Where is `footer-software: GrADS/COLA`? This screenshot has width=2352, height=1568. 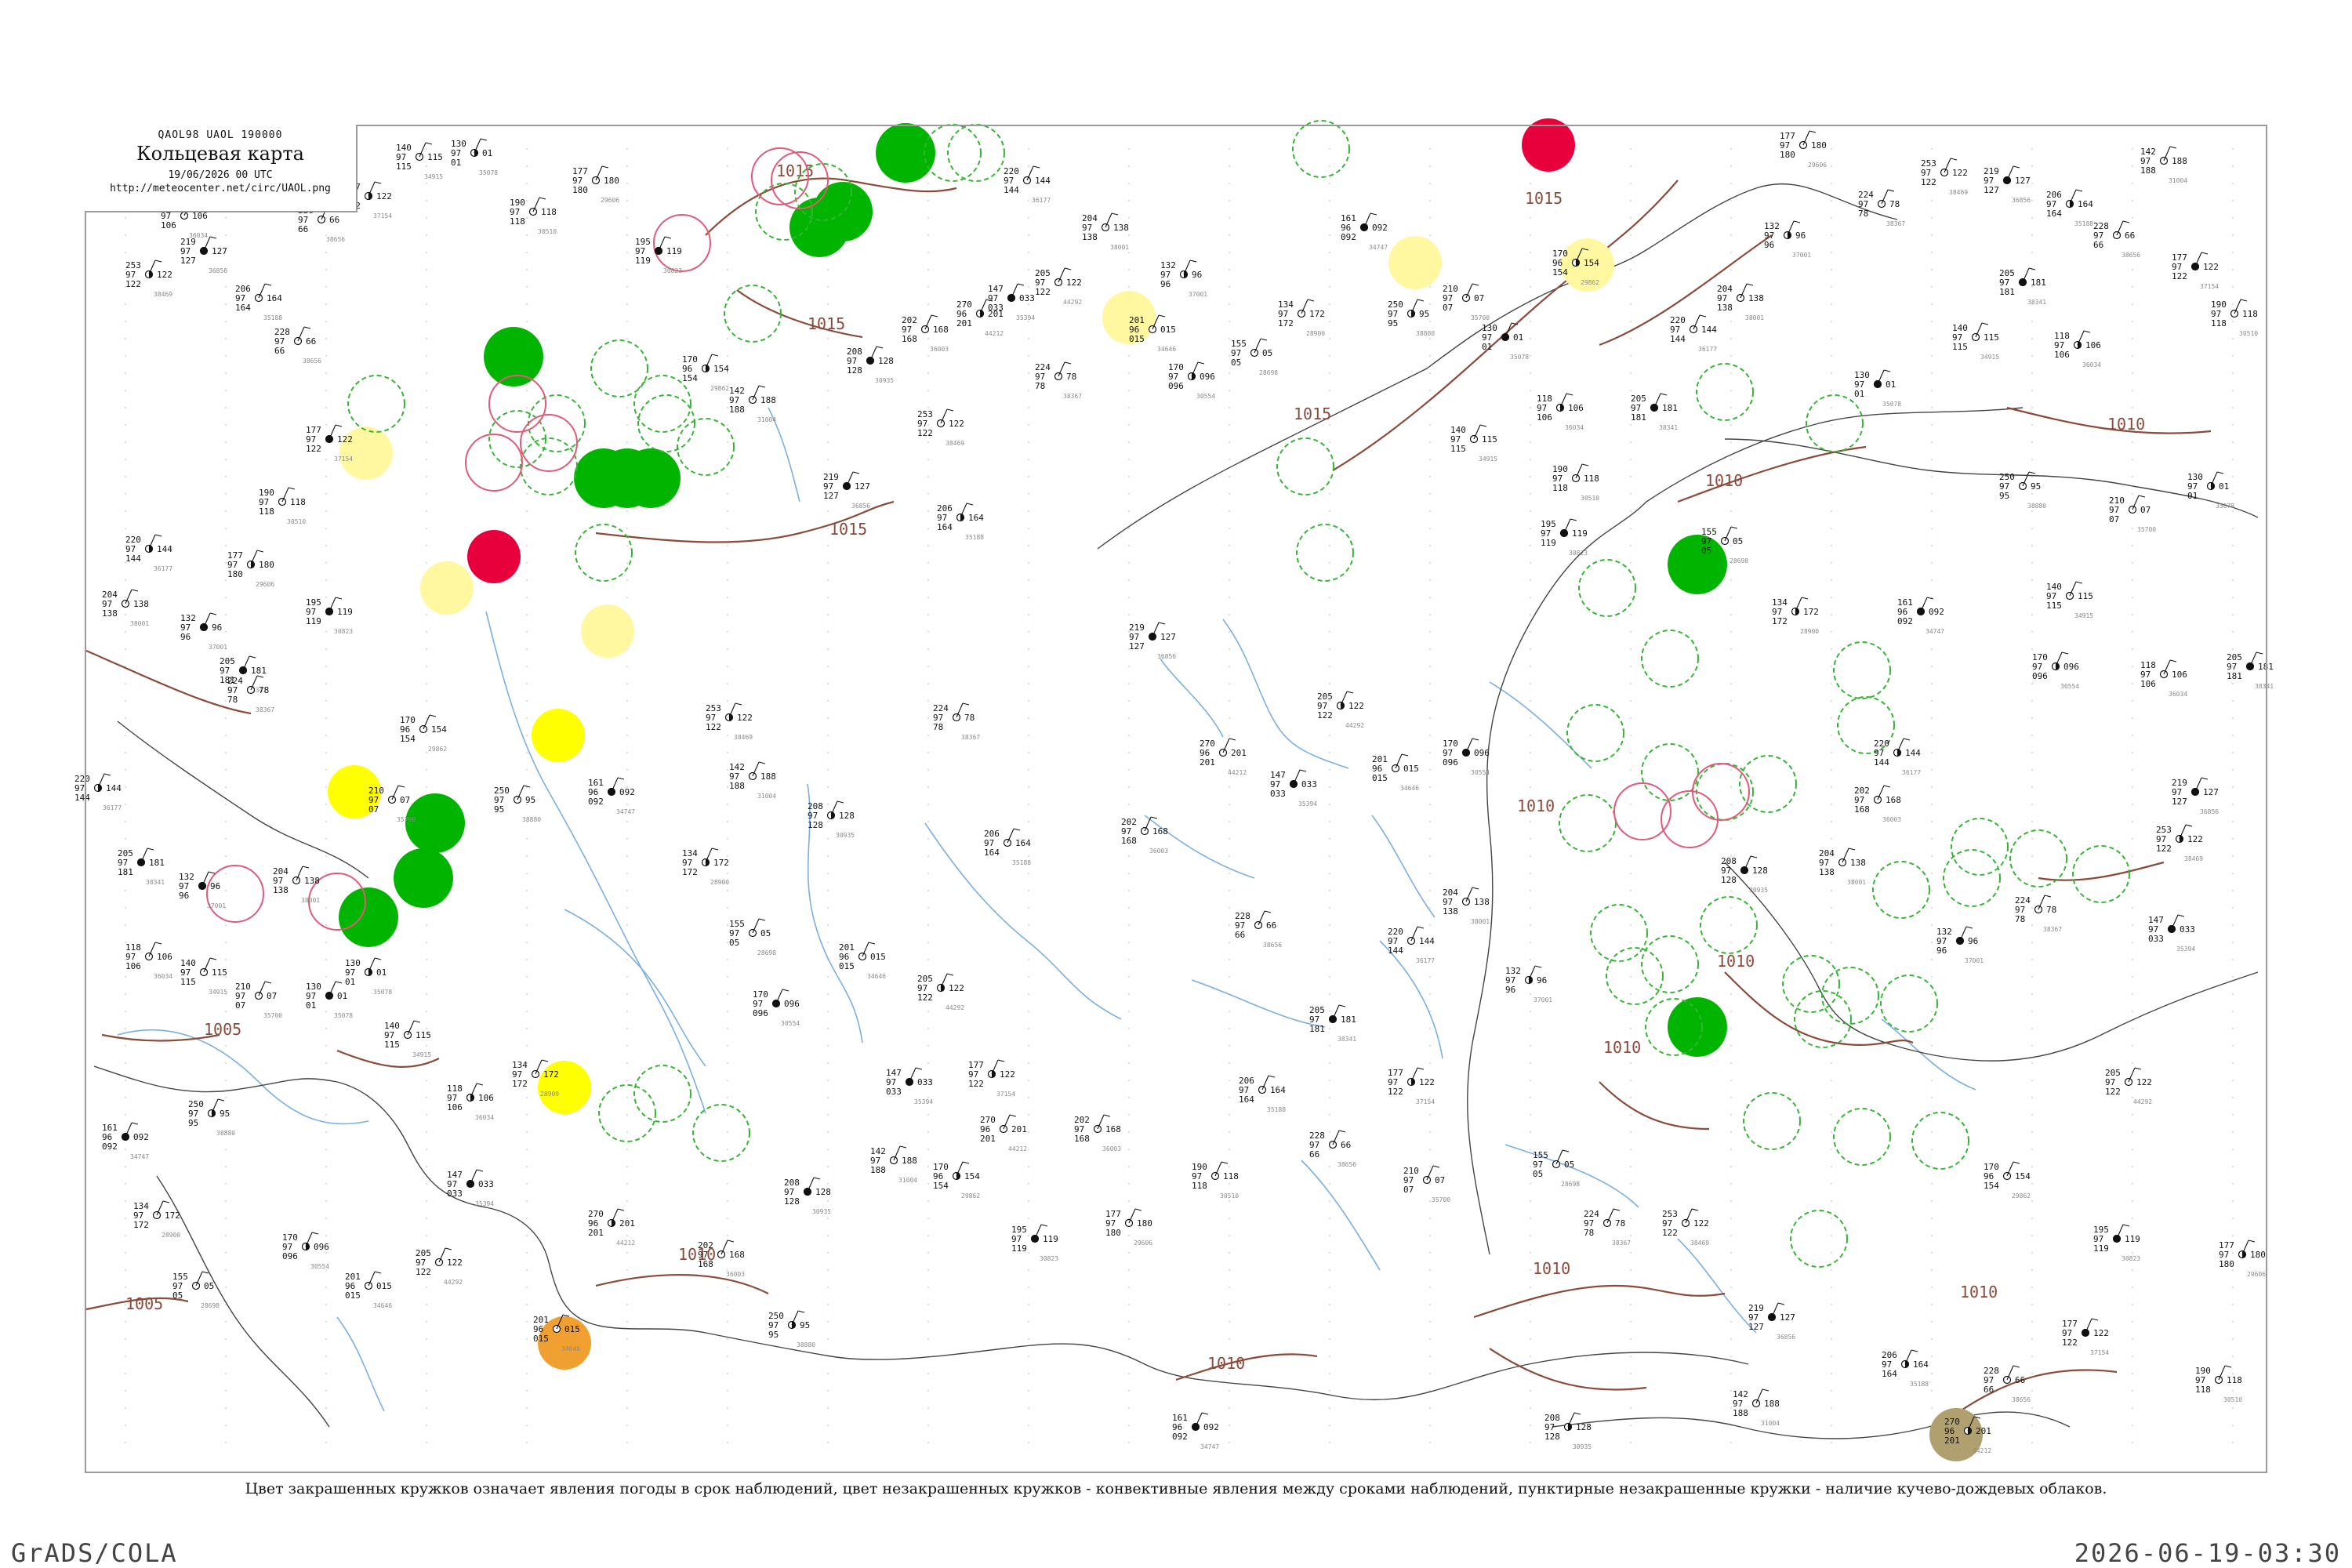 footer-software: GrADS/COLA is located at coordinates (94, 1553).